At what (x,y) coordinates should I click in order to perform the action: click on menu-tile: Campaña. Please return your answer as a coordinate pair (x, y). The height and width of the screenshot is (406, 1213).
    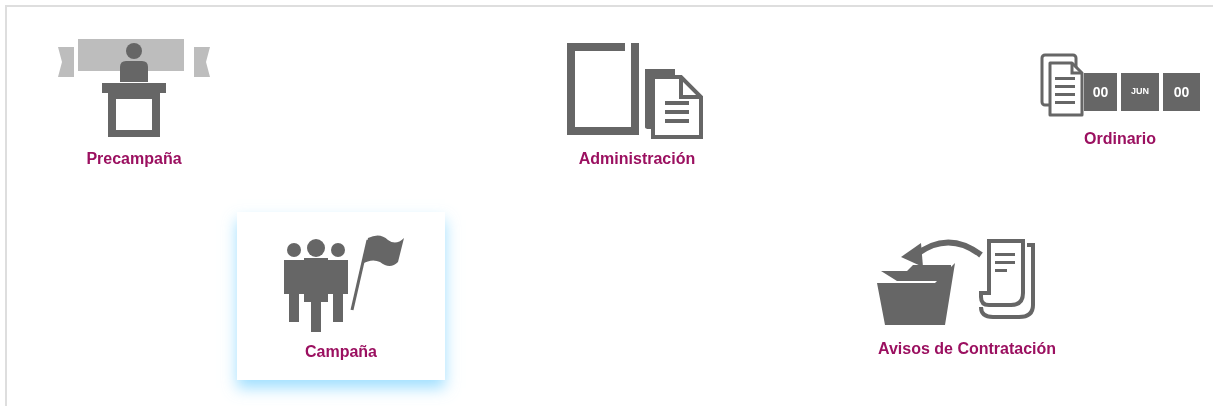
    Looking at the image, I should click on (341, 296).